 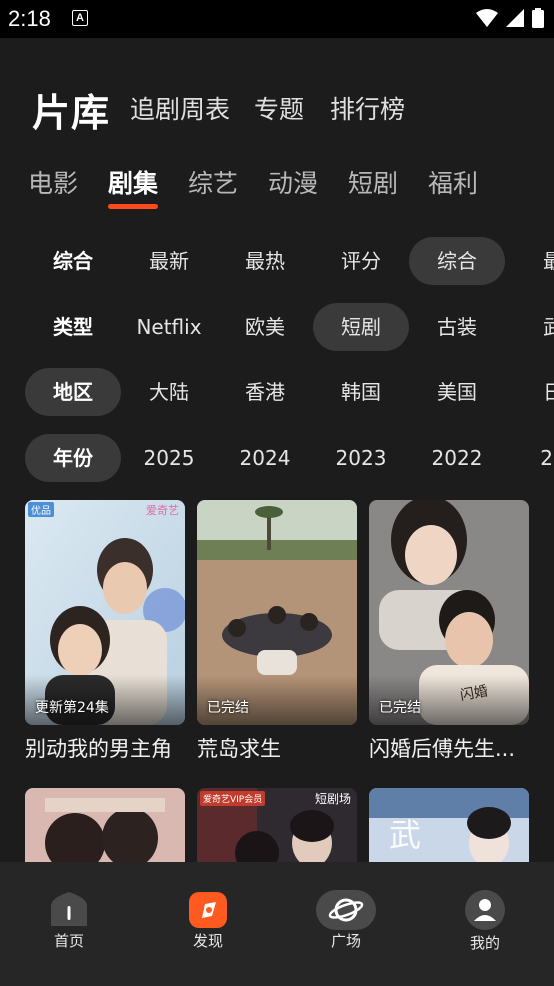 What do you see at coordinates (332, 799) in the screenshot?
I see `poster-brand-tag: 短剧场` at bounding box center [332, 799].